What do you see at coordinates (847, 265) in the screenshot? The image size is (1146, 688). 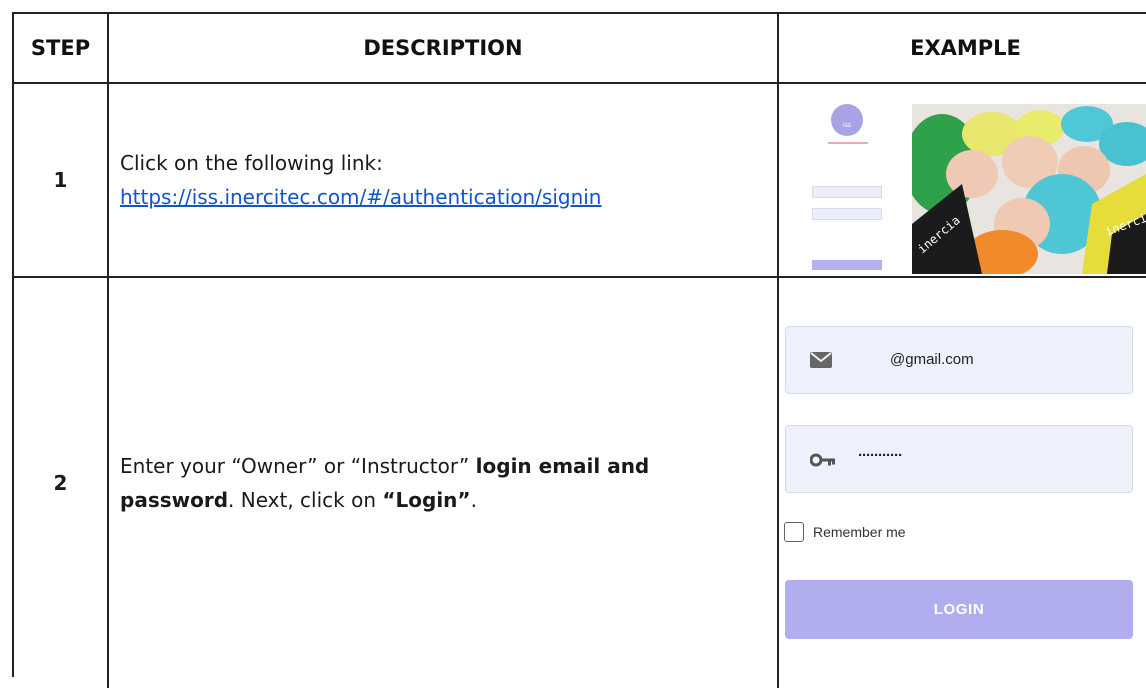 I see `mini-login-button` at bounding box center [847, 265].